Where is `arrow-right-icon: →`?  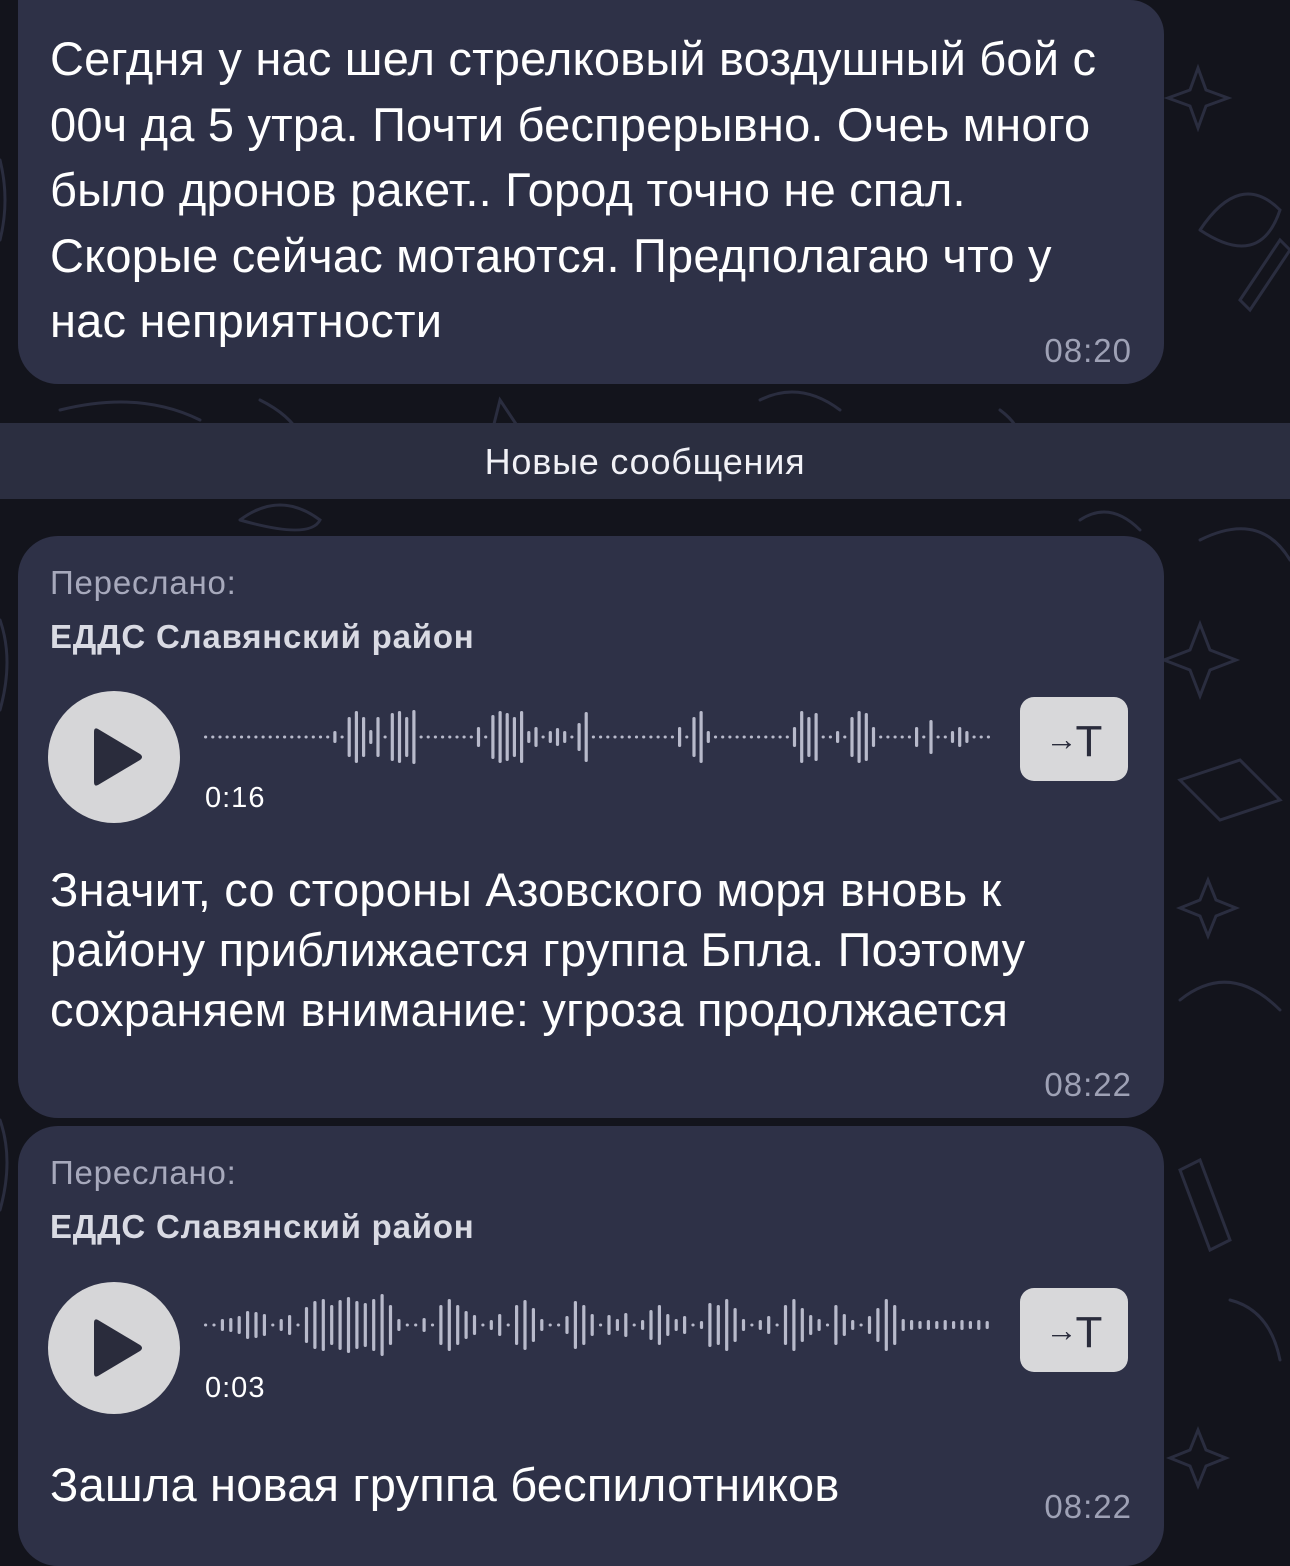 arrow-right-icon: → is located at coordinates (1061, 739).